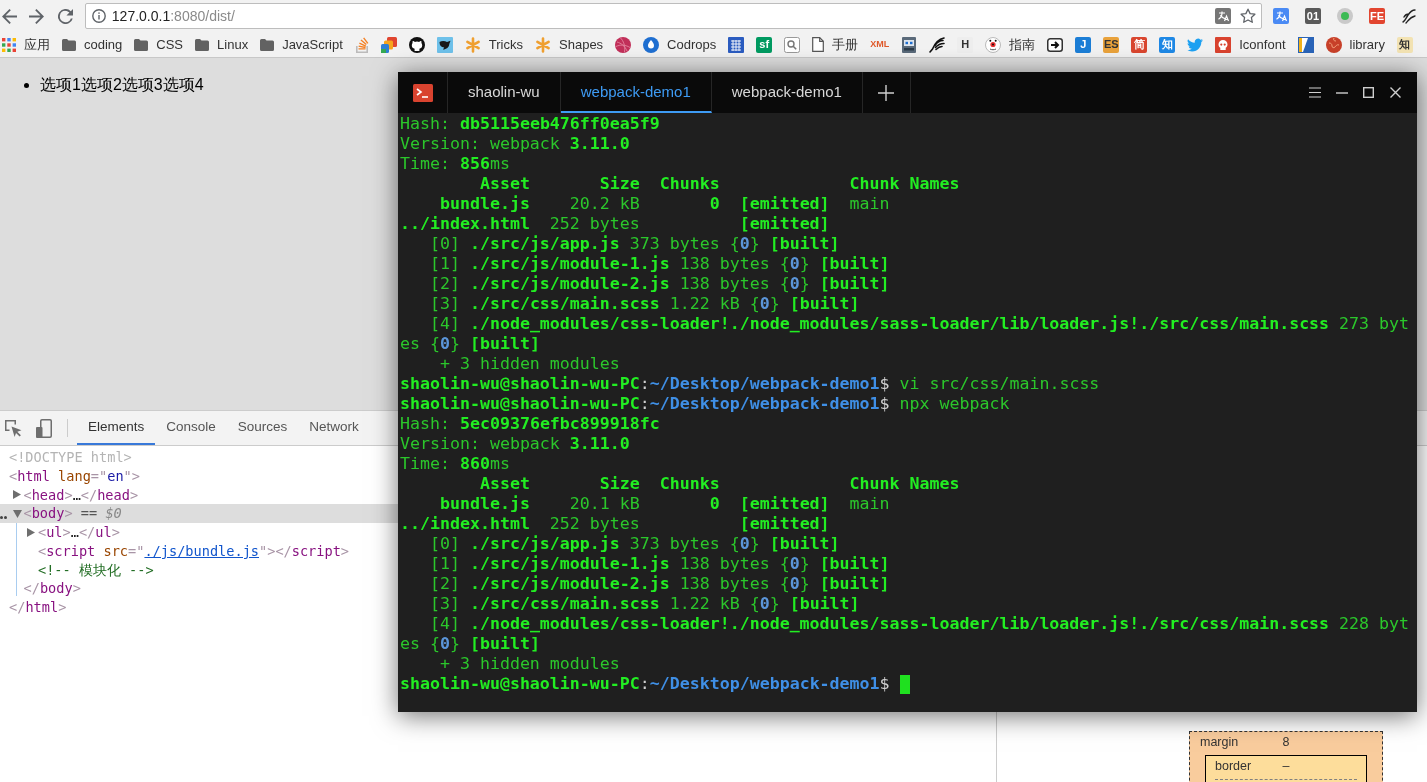 This screenshot has width=1427, height=782. Describe the element at coordinates (199, 513) in the screenshot. I see `dom-tree-row: <body> == $0` at that location.